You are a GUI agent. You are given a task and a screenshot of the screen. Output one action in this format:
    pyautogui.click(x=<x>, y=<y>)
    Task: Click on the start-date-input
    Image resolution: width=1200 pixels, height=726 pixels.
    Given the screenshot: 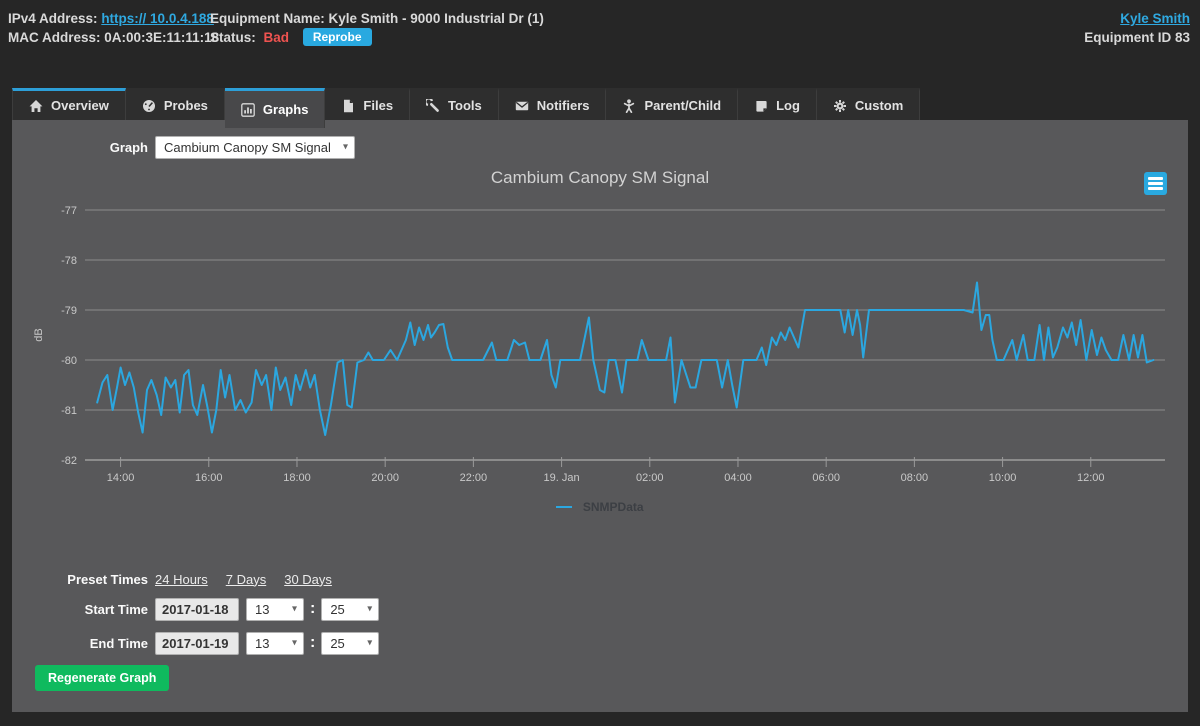 What is the action you would take?
    pyautogui.click(x=197, y=609)
    